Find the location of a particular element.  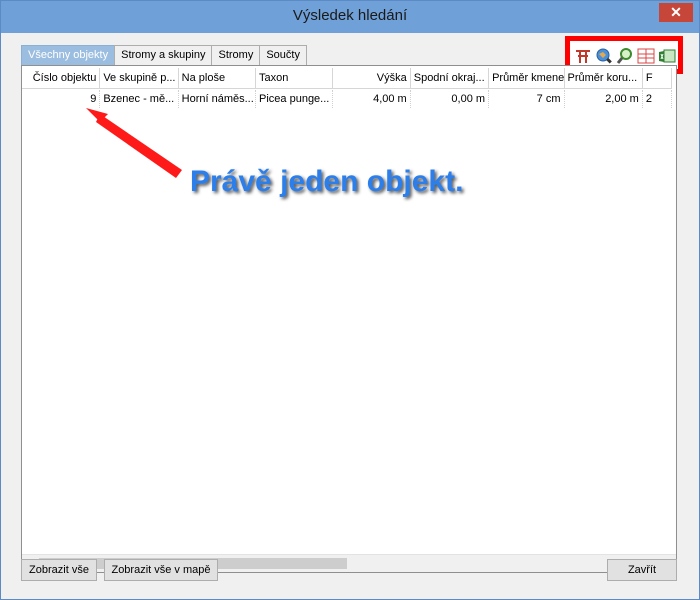

arrow-shaft is located at coordinates (139, 146).